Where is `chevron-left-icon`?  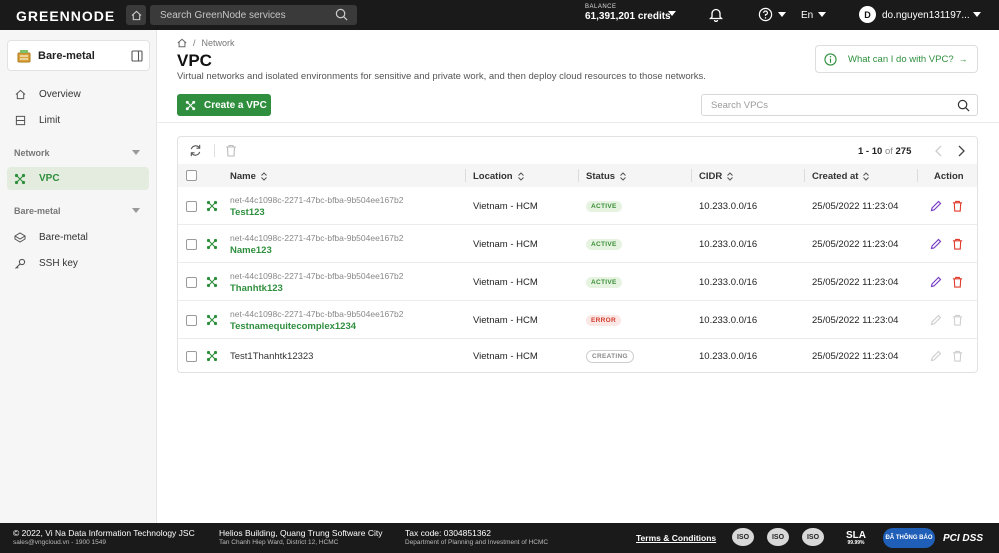
chevron-left-icon is located at coordinates (939, 151).